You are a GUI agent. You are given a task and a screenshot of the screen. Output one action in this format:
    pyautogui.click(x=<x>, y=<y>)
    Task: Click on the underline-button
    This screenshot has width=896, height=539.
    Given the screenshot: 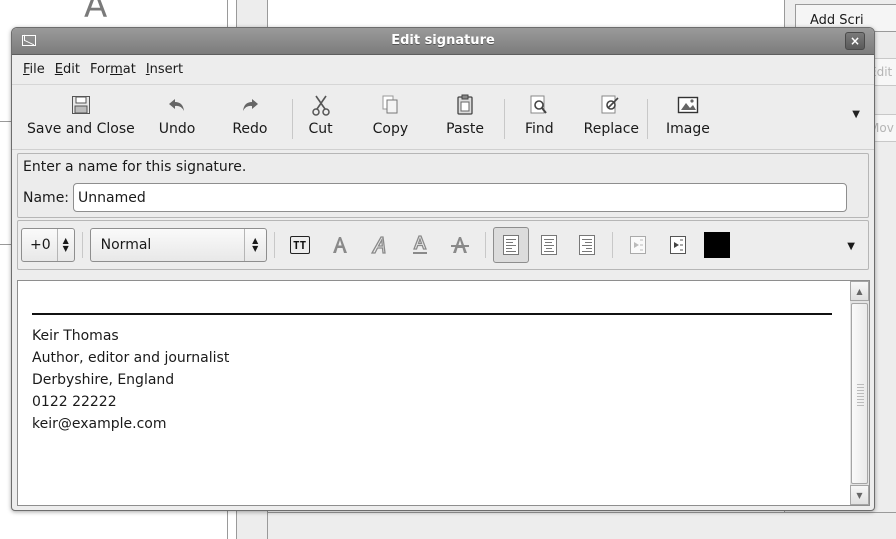 What is the action you would take?
    pyautogui.click(x=420, y=245)
    